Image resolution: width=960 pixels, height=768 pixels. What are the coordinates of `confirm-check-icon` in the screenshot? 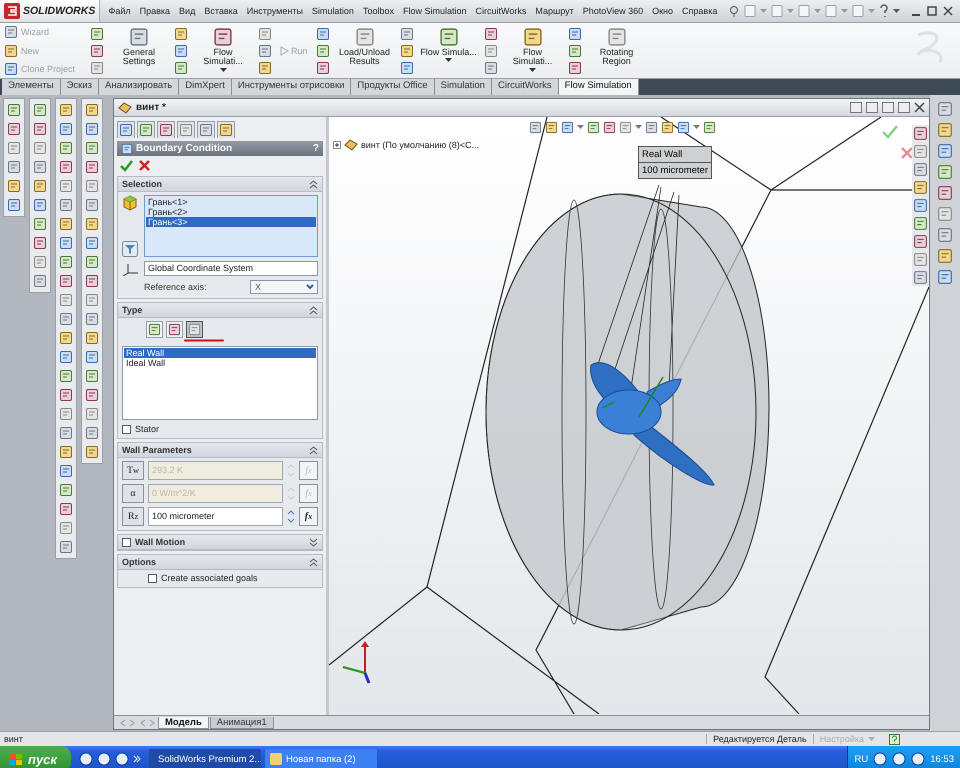 It's located at (890, 132).